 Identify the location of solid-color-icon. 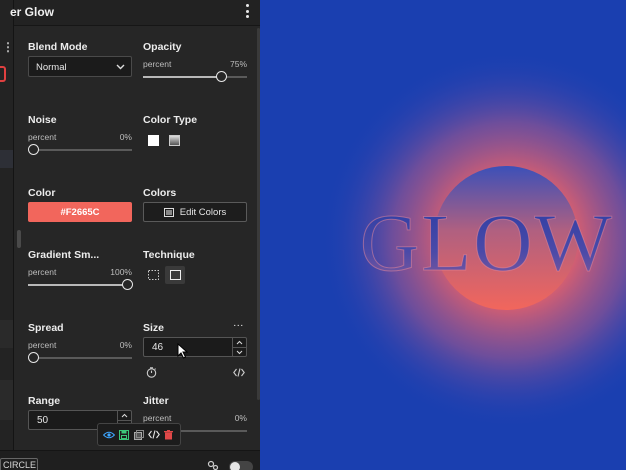
(153, 140).